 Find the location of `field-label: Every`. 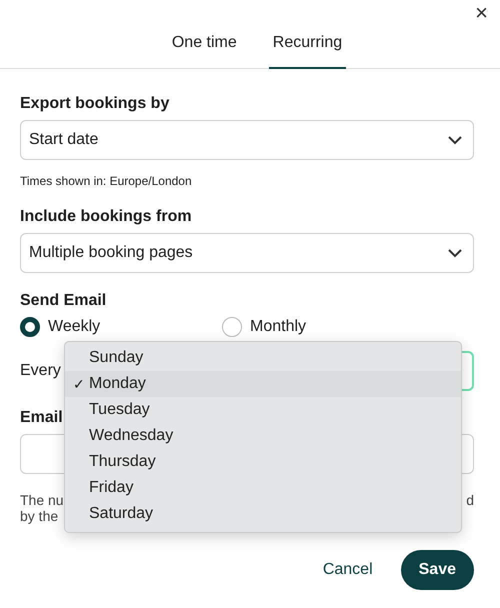

field-label: Every is located at coordinates (40, 371).